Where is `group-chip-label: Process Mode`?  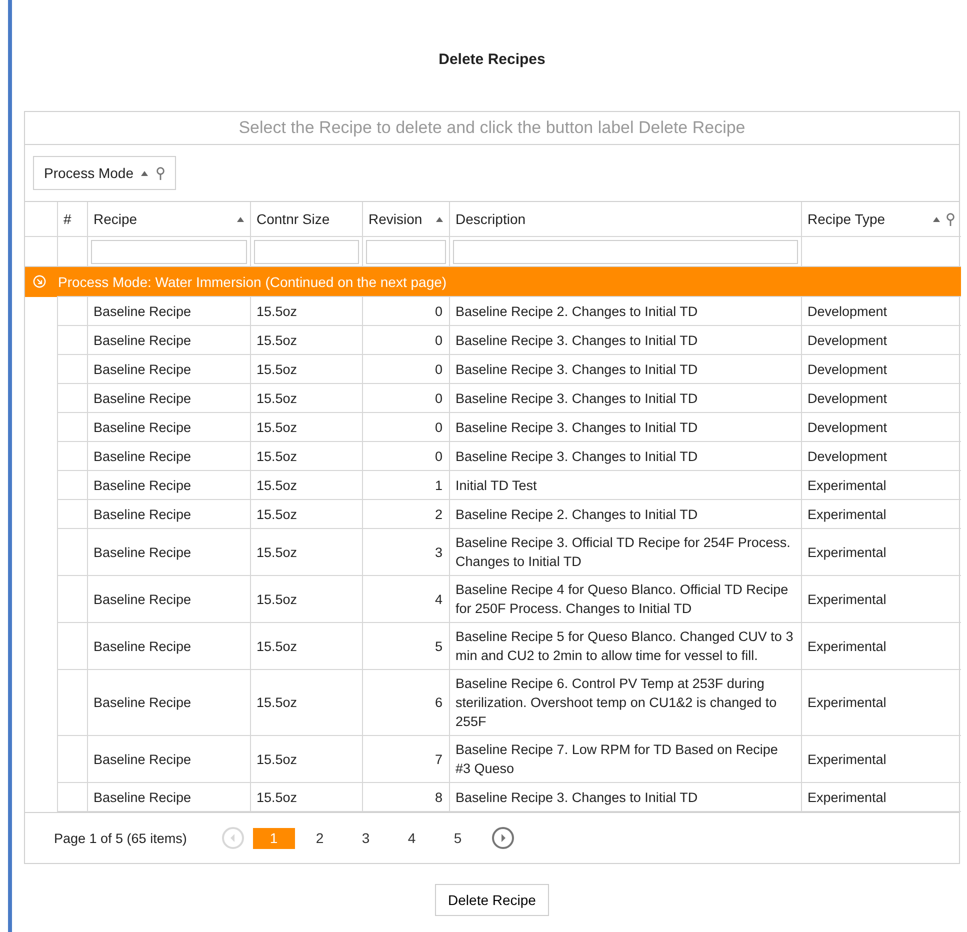
group-chip-label: Process Mode is located at coordinates (89, 173).